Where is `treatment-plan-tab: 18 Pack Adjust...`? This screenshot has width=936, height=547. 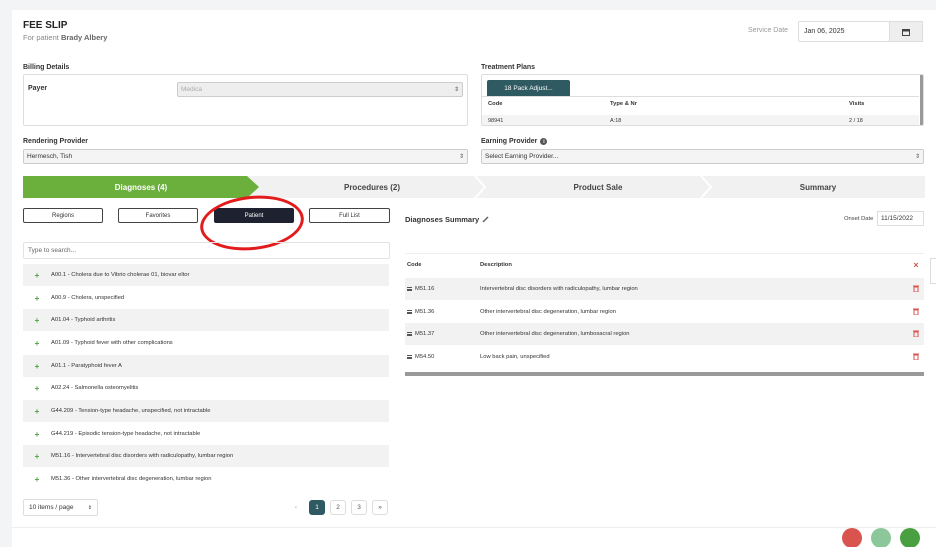
treatment-plan-tab: 18 Pack Adjust... is located at coordinates (528, 88).